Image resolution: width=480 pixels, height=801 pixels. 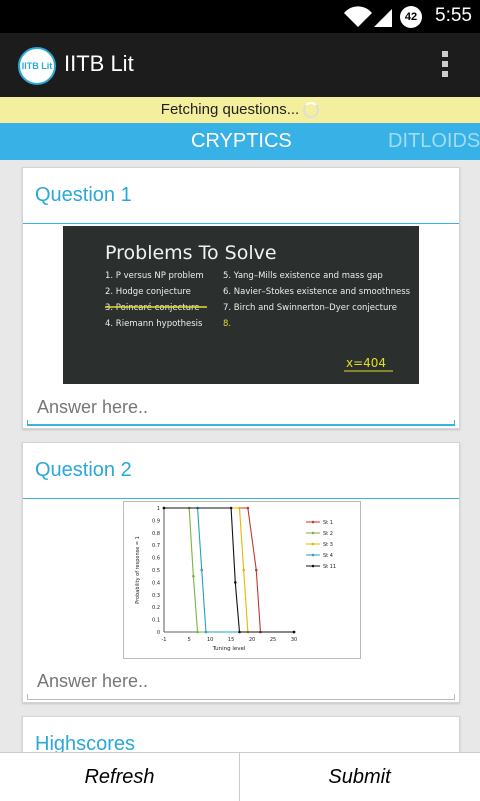 I want to click on board-item: 4. Riemann hypothesis, so click(x=154, y=324).